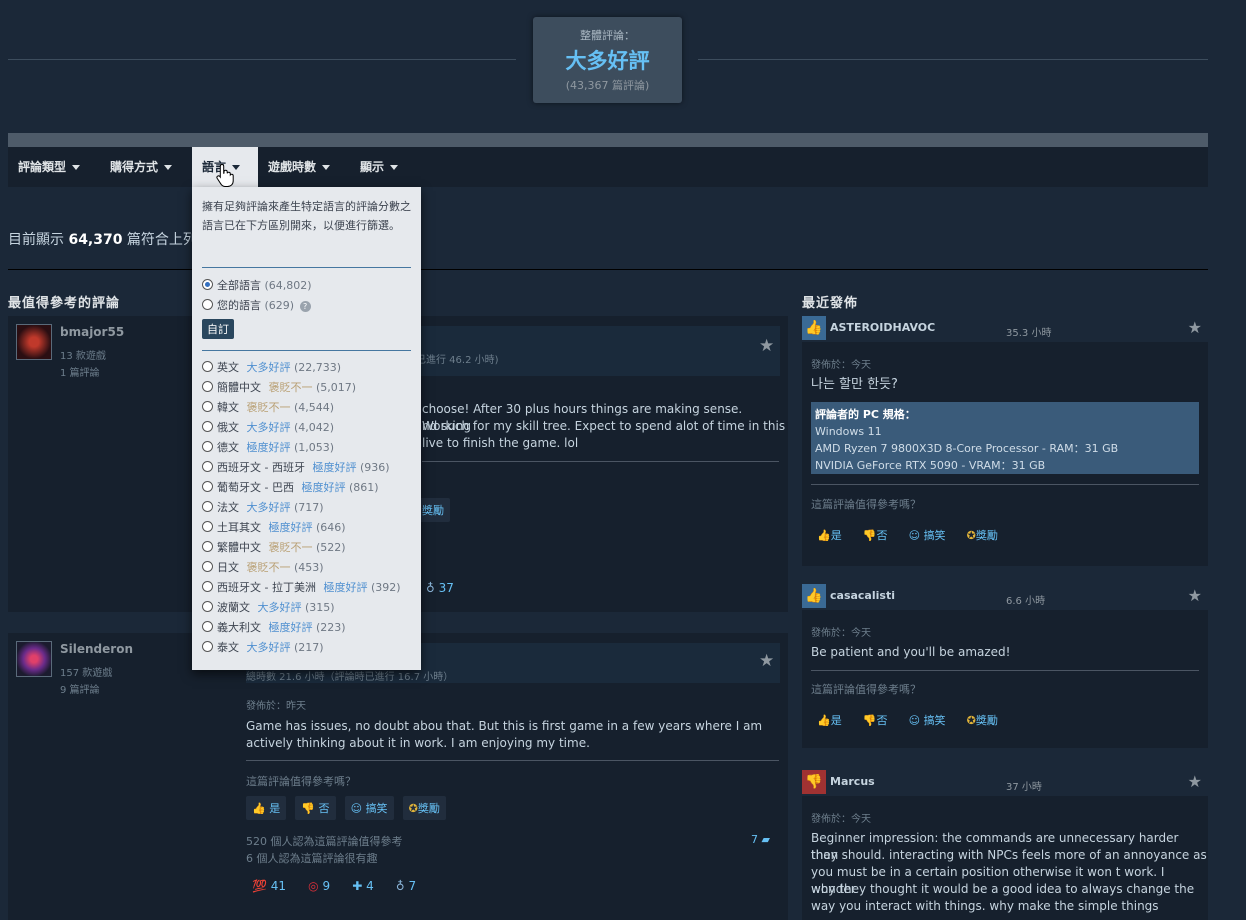 This screenshot has height=920, width=1246. Describe the element at coordinates (1029, 333) in the screenshot. I see `review-hours: 35.3 小時` at that location.